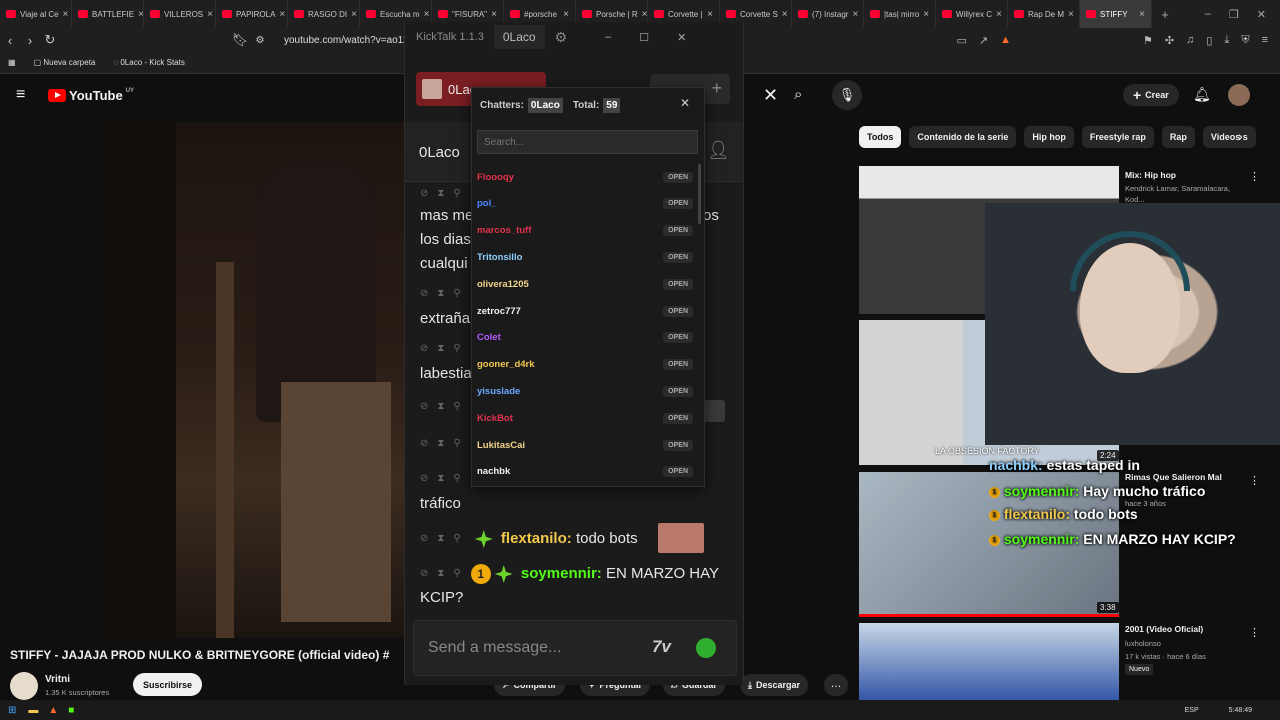 Image resolution: width=1280 pixels, height=720 pixels. Describe the element at coordinates (1165, 14) in the screenshot. I see `new-tab-button: +` at that location.